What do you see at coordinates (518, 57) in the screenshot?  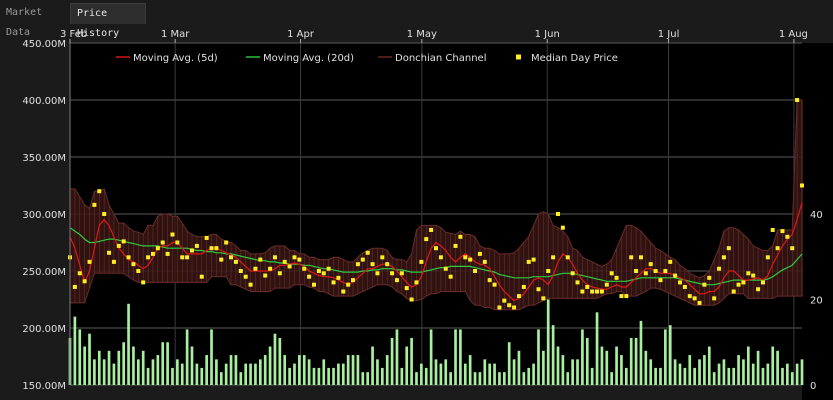 I see `legend-swatch` at bounding box center [518, 57].